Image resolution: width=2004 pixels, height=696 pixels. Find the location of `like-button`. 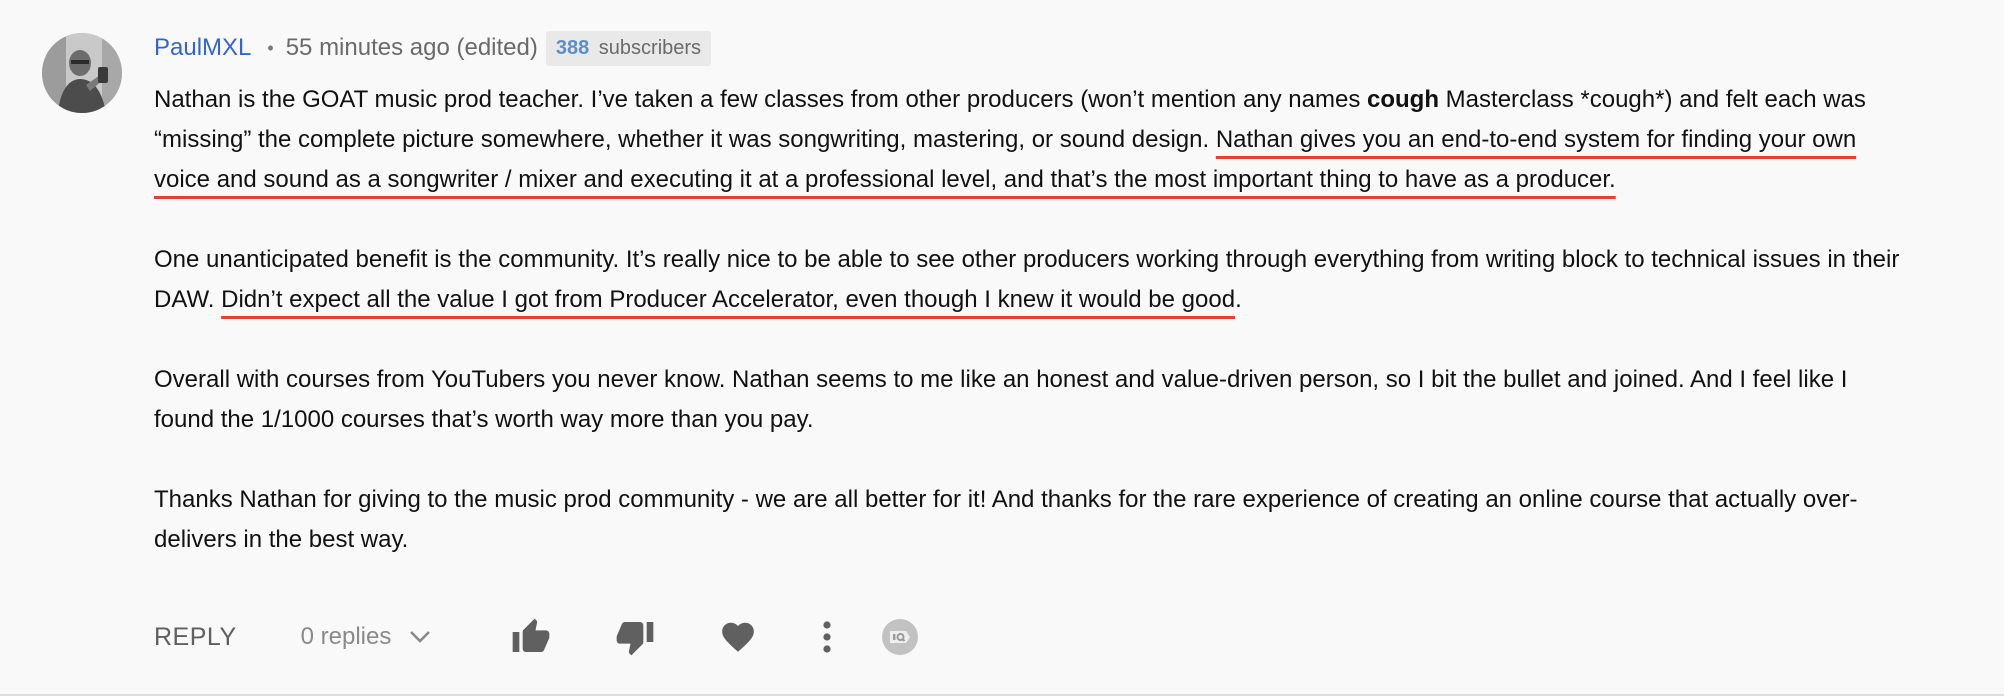

like-button is located at coordinates (531, 637).